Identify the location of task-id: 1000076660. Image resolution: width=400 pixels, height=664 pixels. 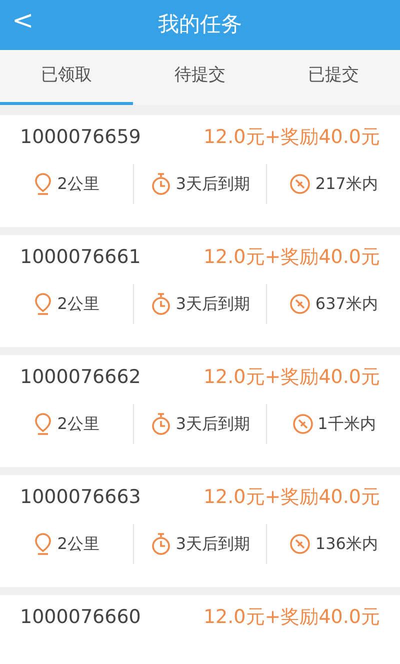
(80, 617).